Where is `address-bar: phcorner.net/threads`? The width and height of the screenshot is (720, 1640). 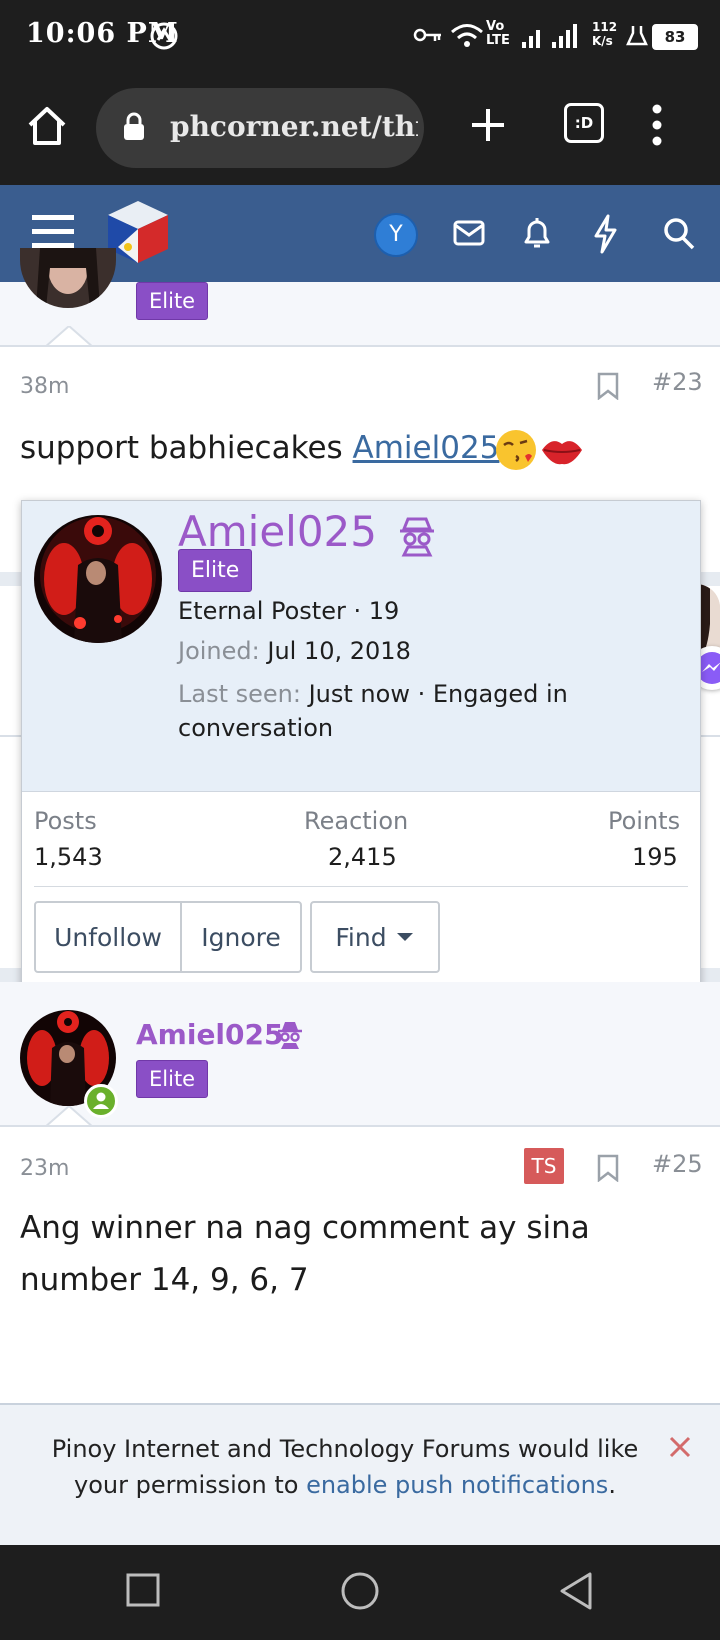 address-bar: phcorner.net/threads is located at coordinates (260, 128).